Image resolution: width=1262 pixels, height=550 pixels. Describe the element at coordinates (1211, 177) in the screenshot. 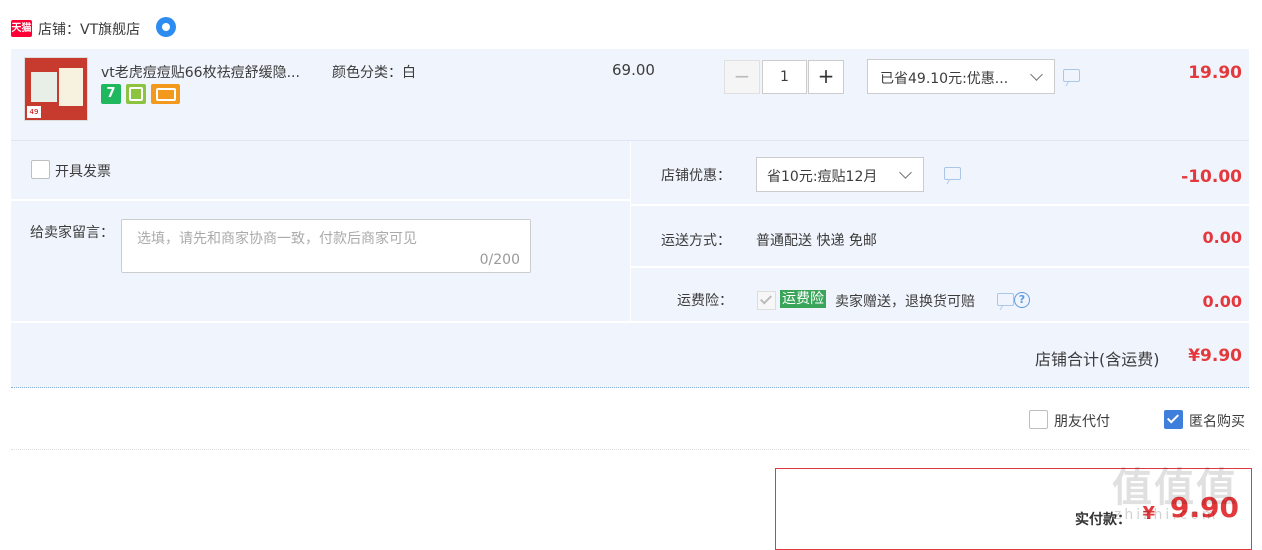

I see `shop-discount-amount: -10.00` at that location.